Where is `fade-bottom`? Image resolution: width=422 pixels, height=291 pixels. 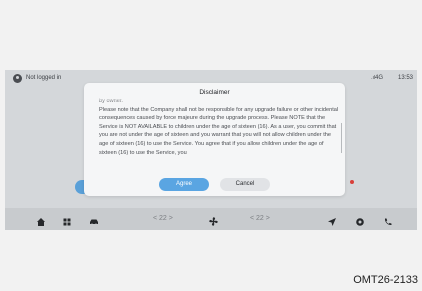 fade-bottom is located at coordinates (219, 164).